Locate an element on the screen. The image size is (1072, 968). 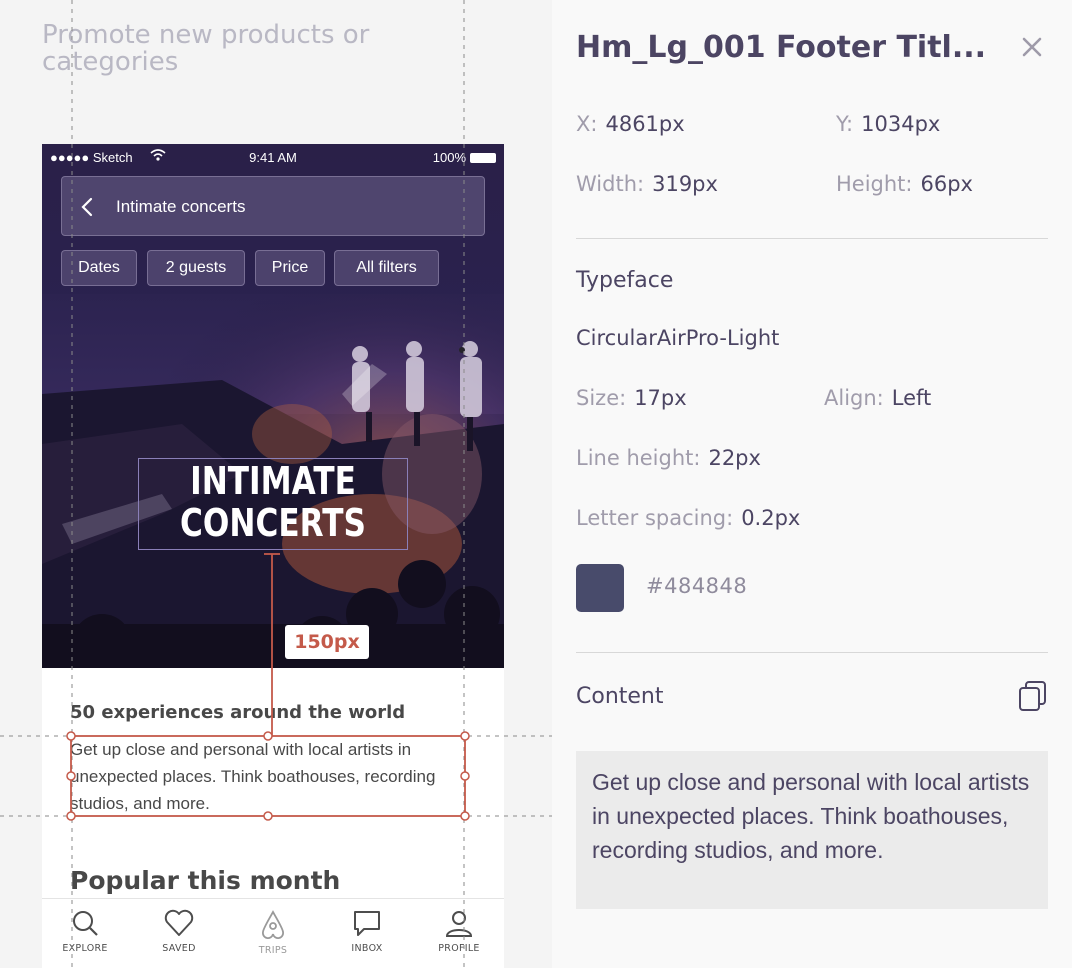
color-hex-value: #484848 is located at coordinates (696, 586).